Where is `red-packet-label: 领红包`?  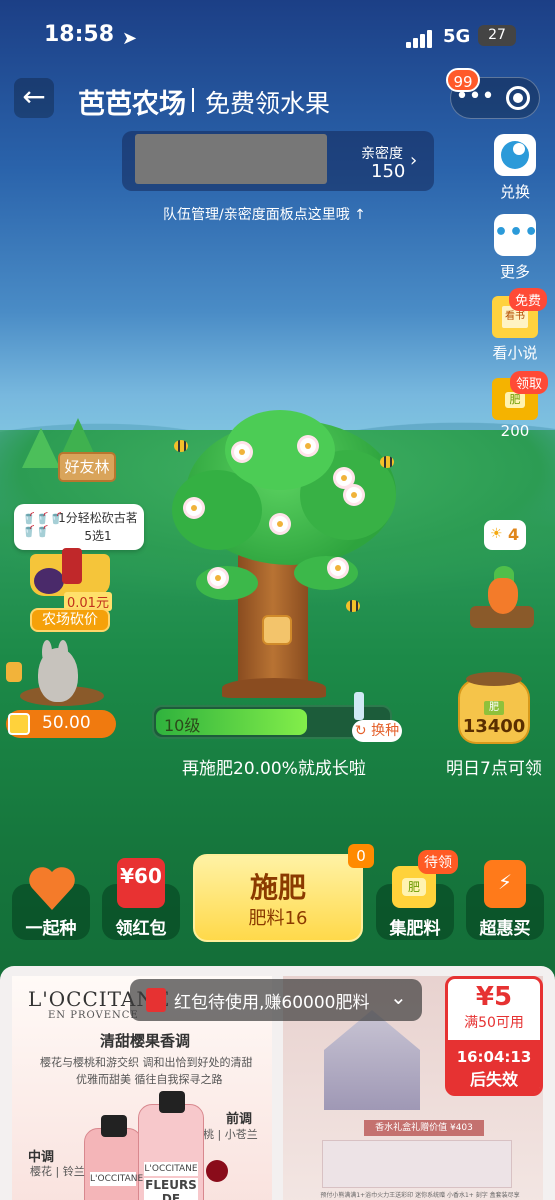 red-packet-label: 领红包 is located at coordinates (141, 929).